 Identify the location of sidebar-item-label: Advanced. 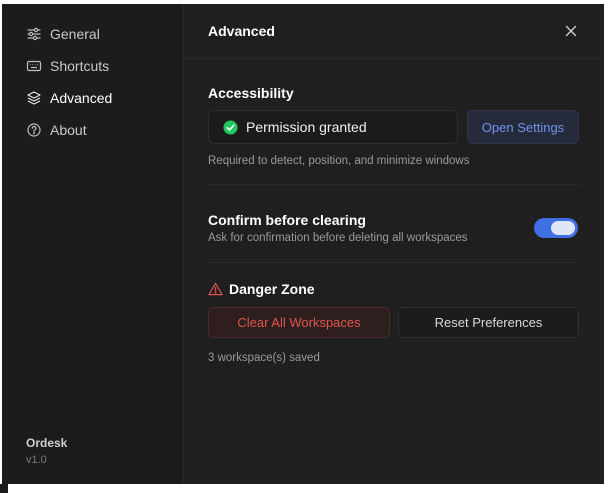
(81, 98).